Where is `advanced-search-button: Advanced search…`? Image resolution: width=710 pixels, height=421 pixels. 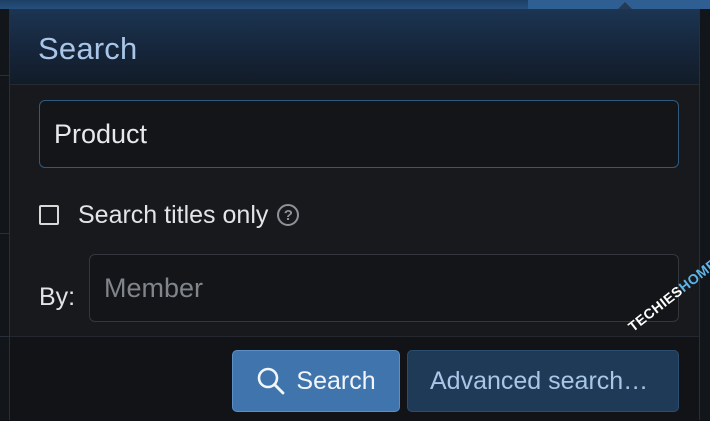
advanced-search-button: Advanced search… is located at coordinates (543, 381).